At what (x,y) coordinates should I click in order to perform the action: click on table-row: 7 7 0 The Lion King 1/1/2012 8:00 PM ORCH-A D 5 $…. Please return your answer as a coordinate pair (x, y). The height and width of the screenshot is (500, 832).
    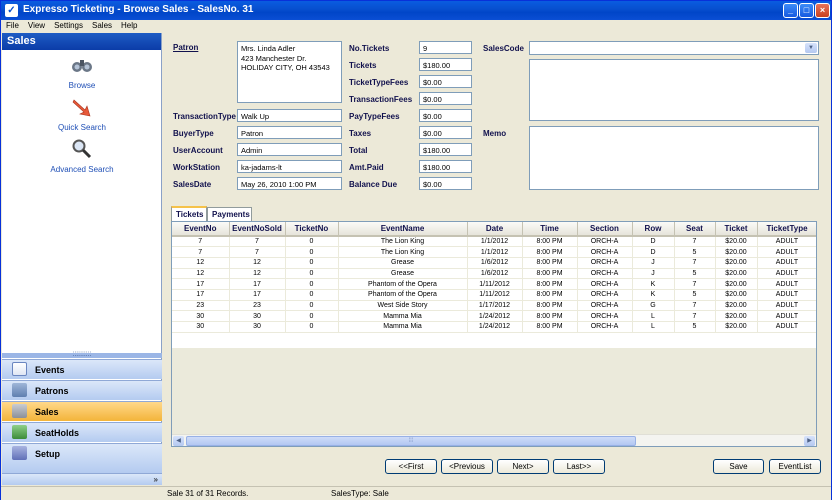
    Looking at the image, I should click on (494, 252).